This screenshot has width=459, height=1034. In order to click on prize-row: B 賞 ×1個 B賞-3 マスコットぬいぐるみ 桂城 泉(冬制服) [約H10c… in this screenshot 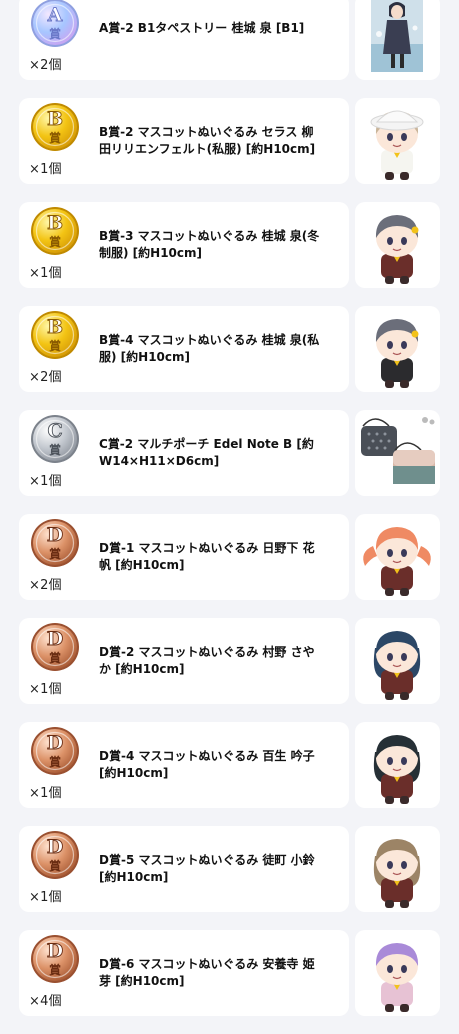, I will do `click(229, 254)`.